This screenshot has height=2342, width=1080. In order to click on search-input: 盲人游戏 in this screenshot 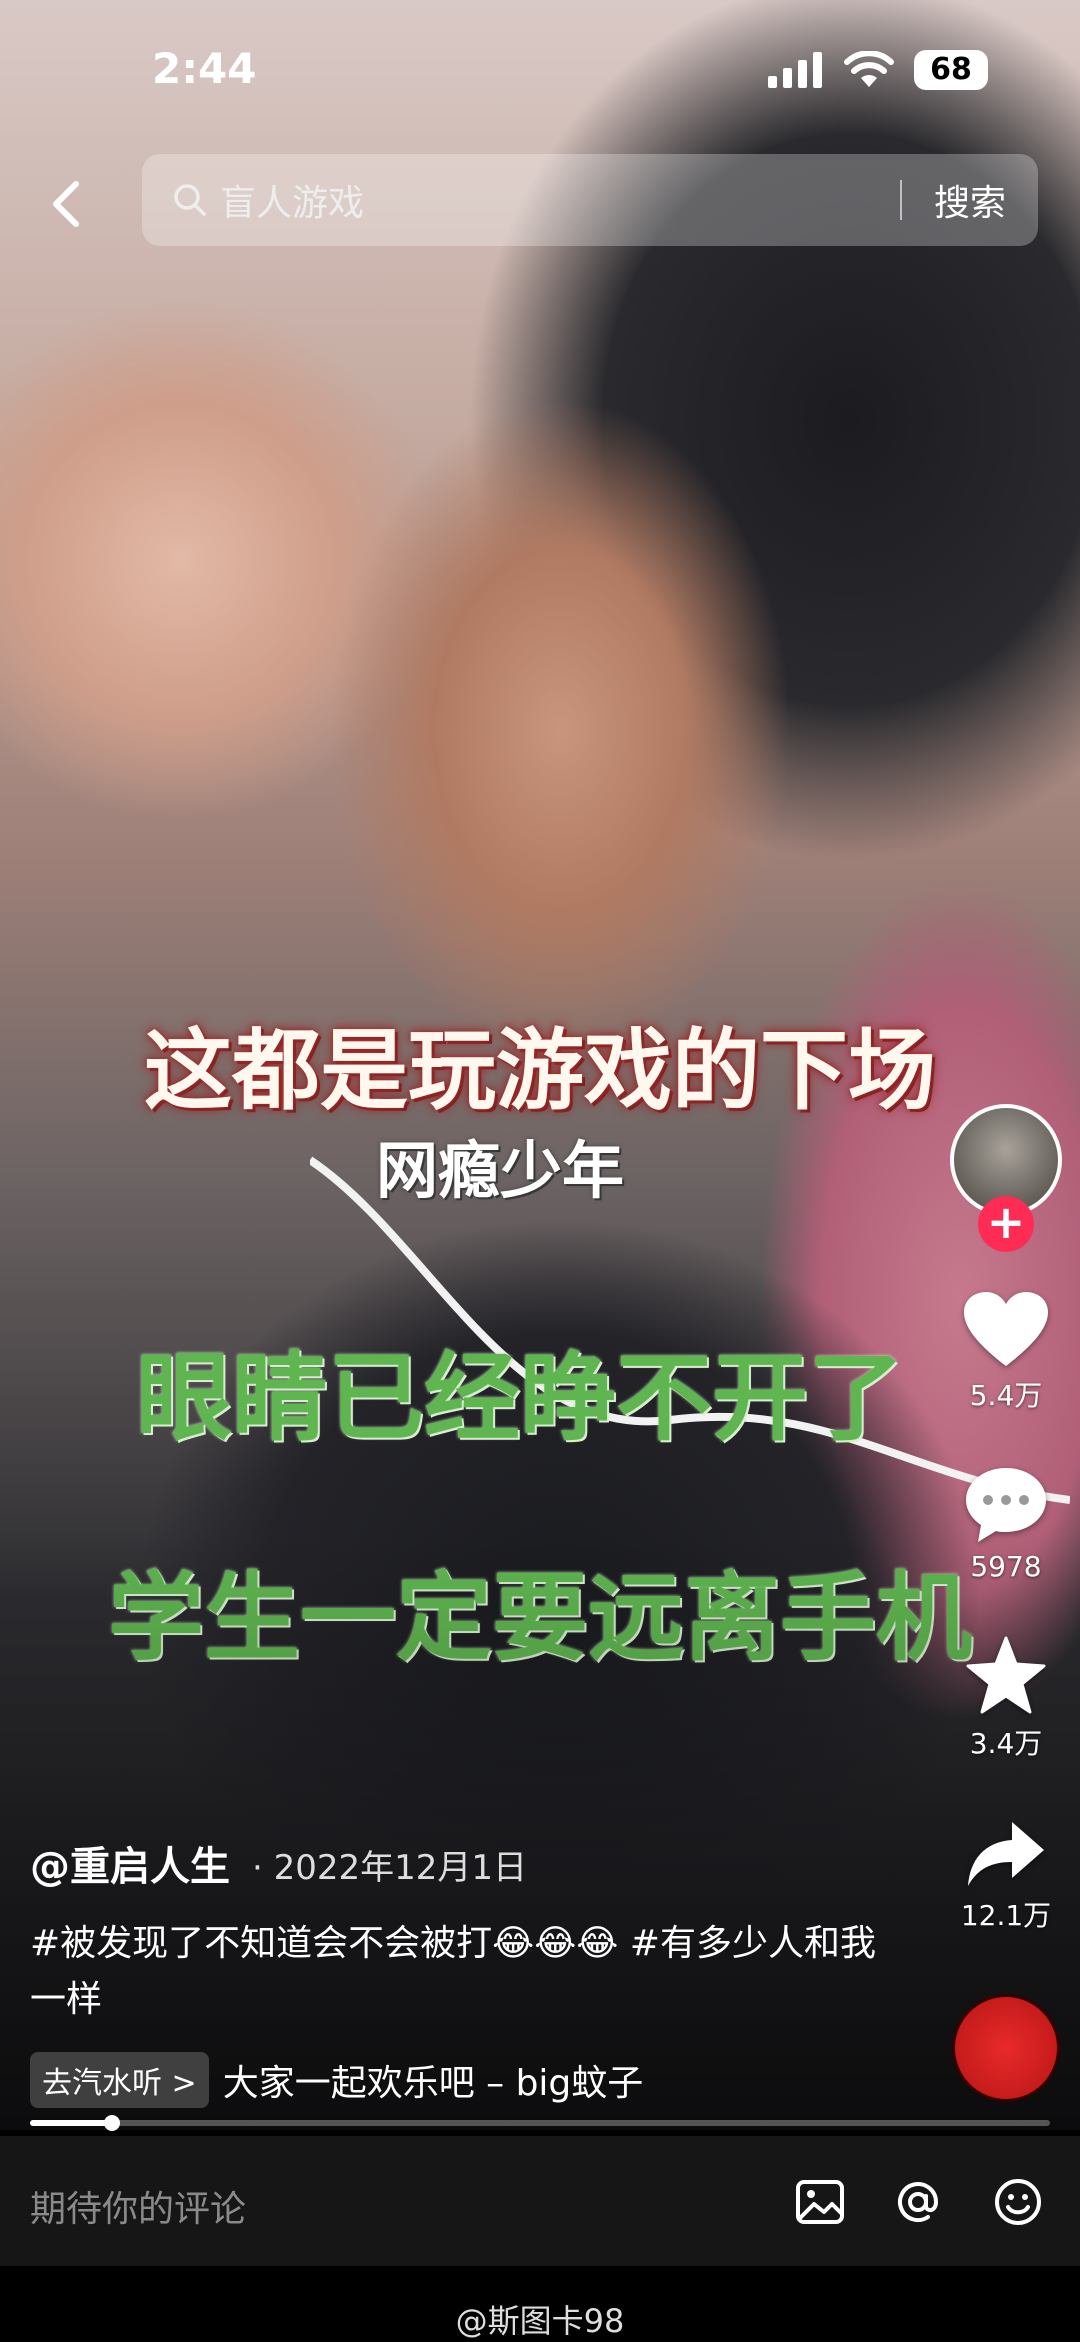, I will do `click(560, 200)`.